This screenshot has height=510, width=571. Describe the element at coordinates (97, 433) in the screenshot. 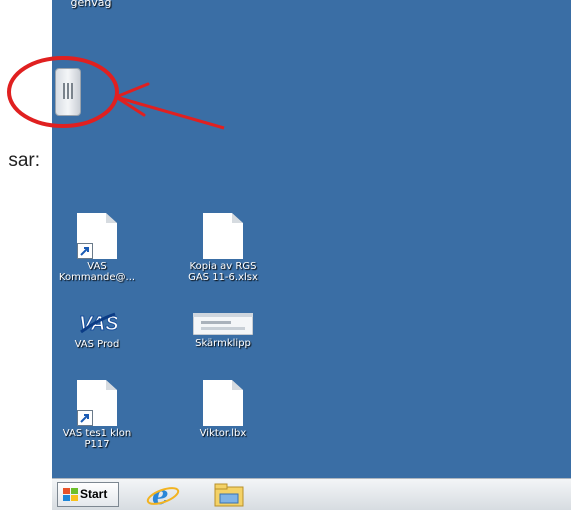

I see `icon-label: VAS tes1 klon` at that location.